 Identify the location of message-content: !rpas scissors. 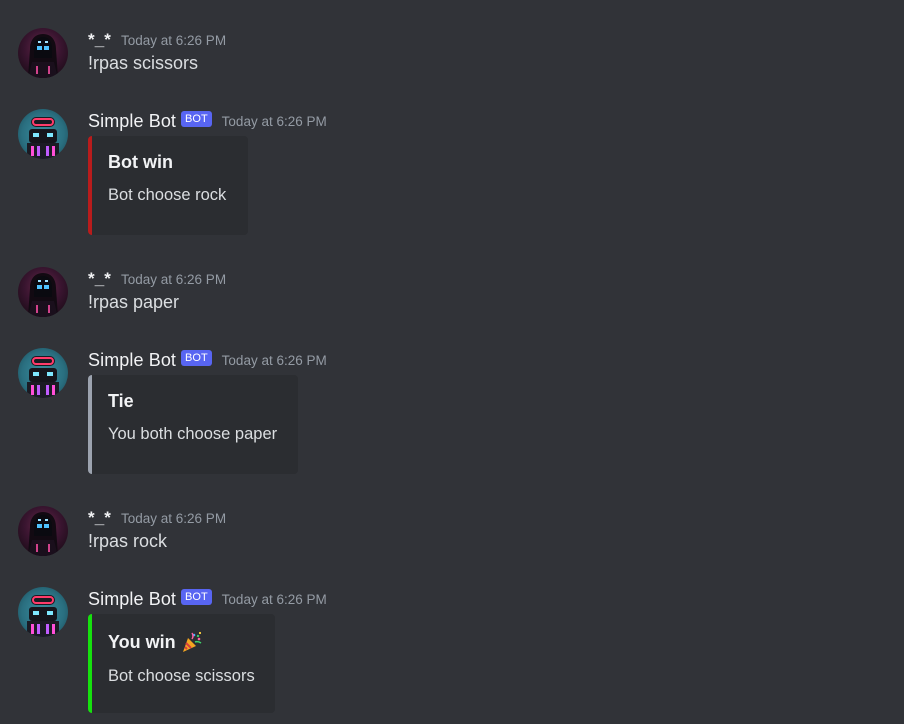
(143, 63).